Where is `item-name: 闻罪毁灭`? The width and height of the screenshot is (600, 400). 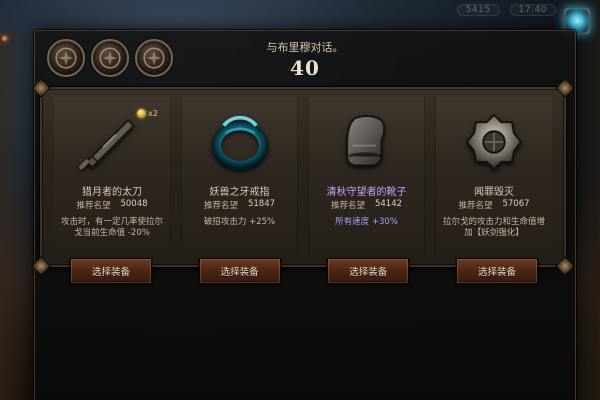 item-name: 闻罪毁灭 is located at coordinates (494, 192).